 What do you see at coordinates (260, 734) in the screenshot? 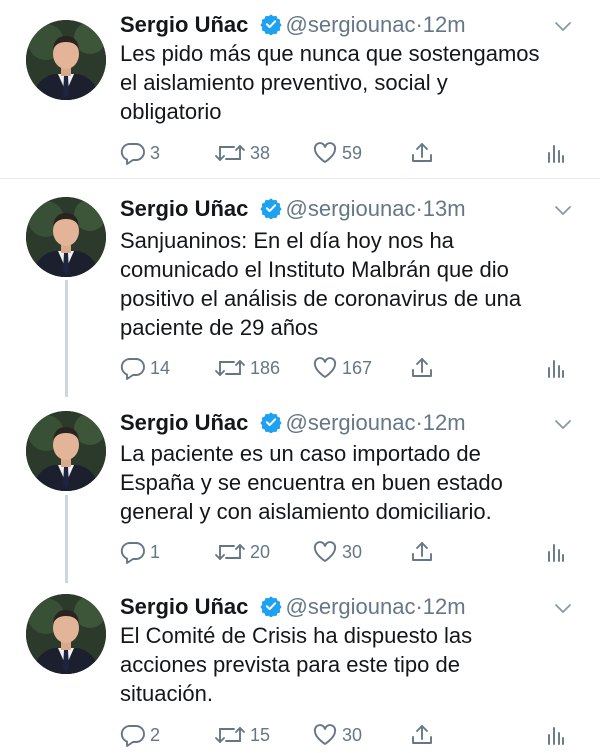
I see `retweet-count: 15` at bounding box center [260, 734].